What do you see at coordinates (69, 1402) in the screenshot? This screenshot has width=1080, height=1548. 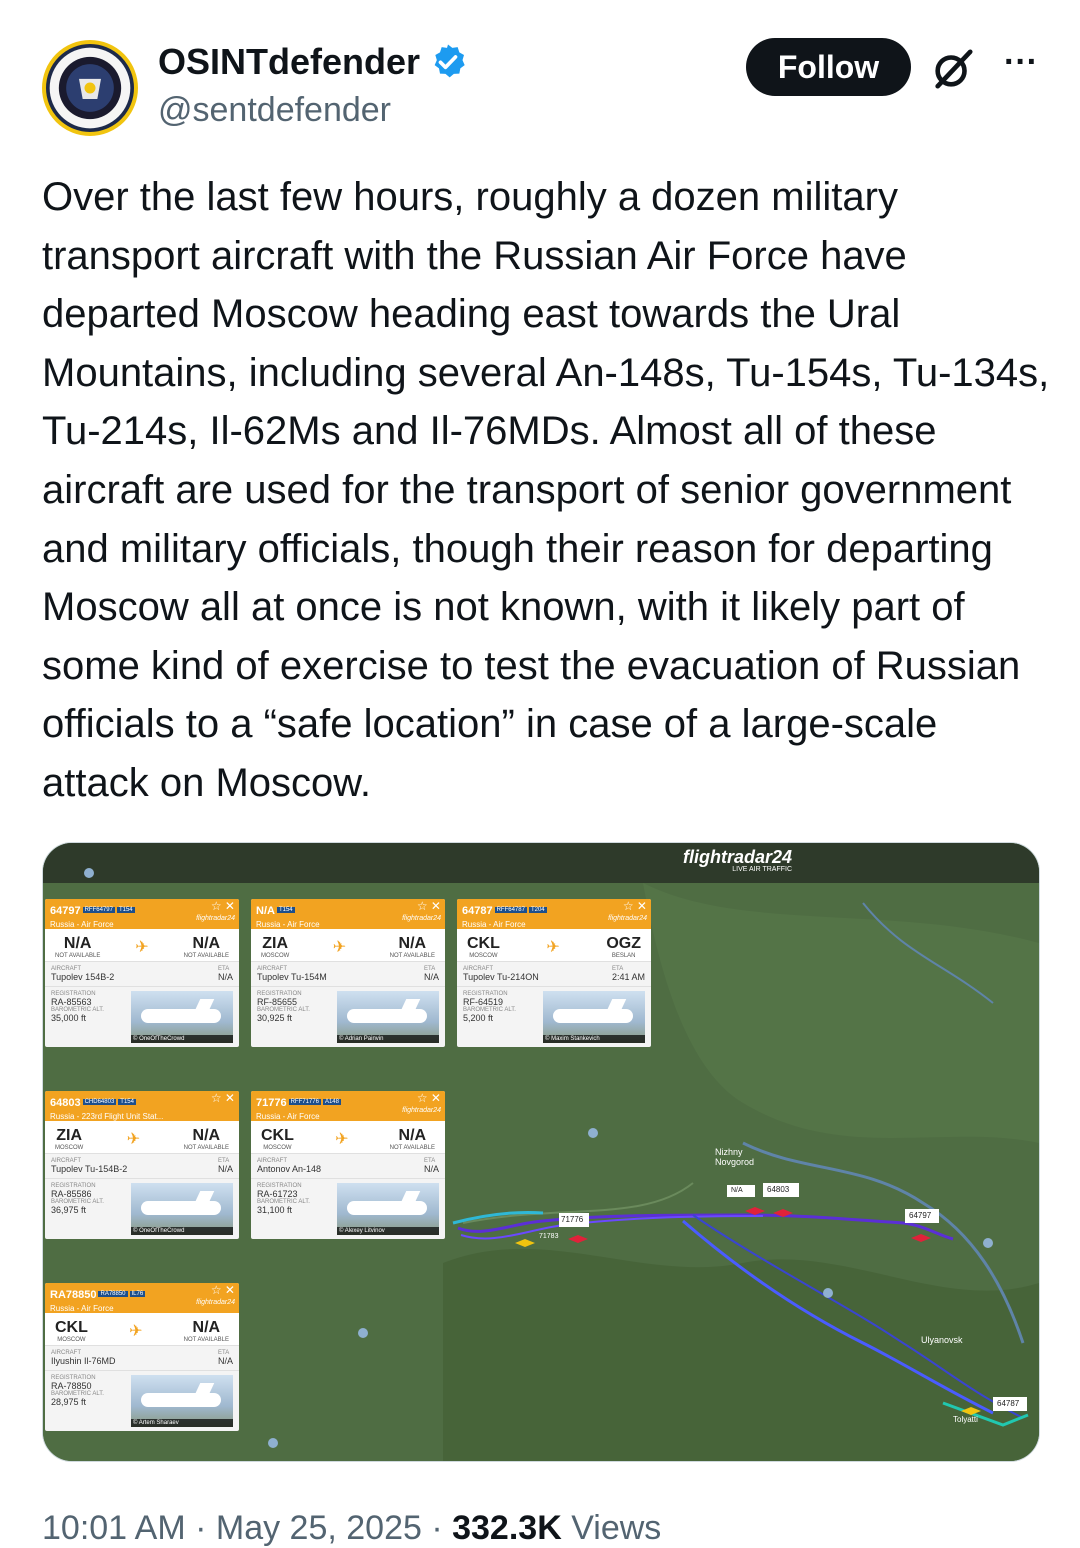 I see `card-alt: 28,975 ft` at bounding box center [69, 1402].